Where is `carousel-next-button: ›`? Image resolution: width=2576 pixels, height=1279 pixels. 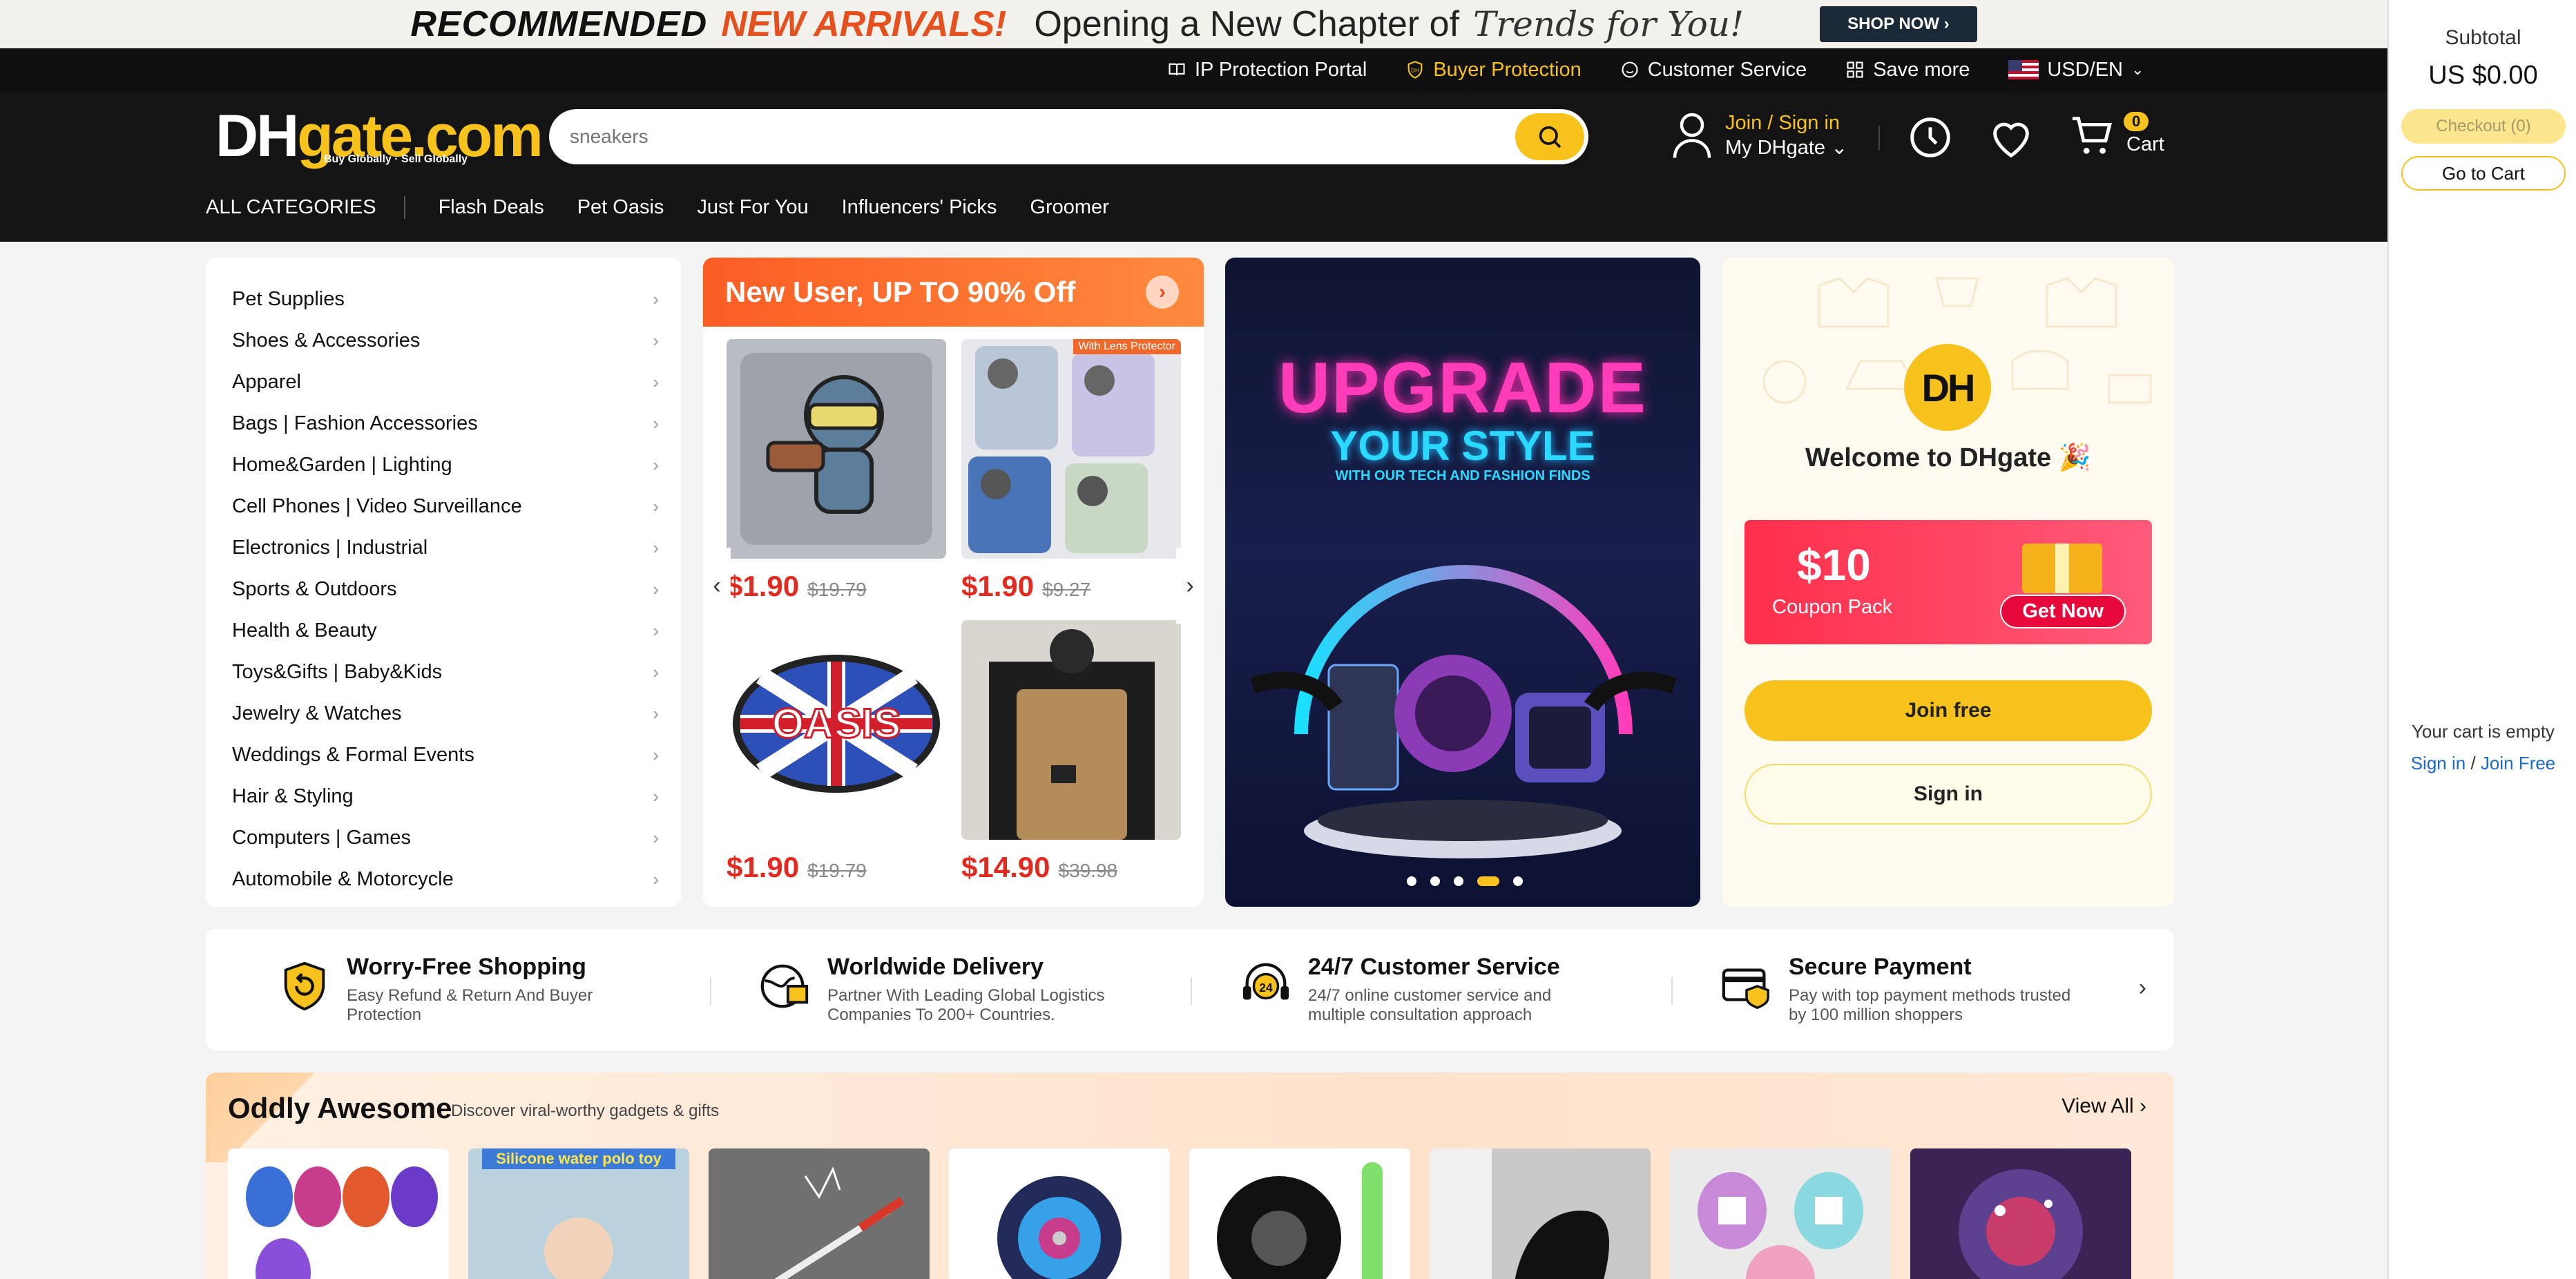 carousel-next-button: › is located at coordinates (1190, 586).